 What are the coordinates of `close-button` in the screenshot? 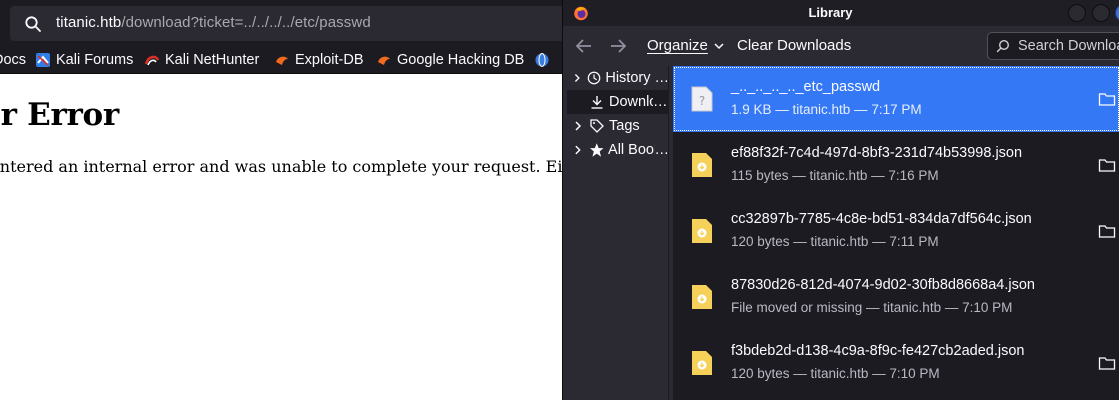 It's located at (1117, 13).